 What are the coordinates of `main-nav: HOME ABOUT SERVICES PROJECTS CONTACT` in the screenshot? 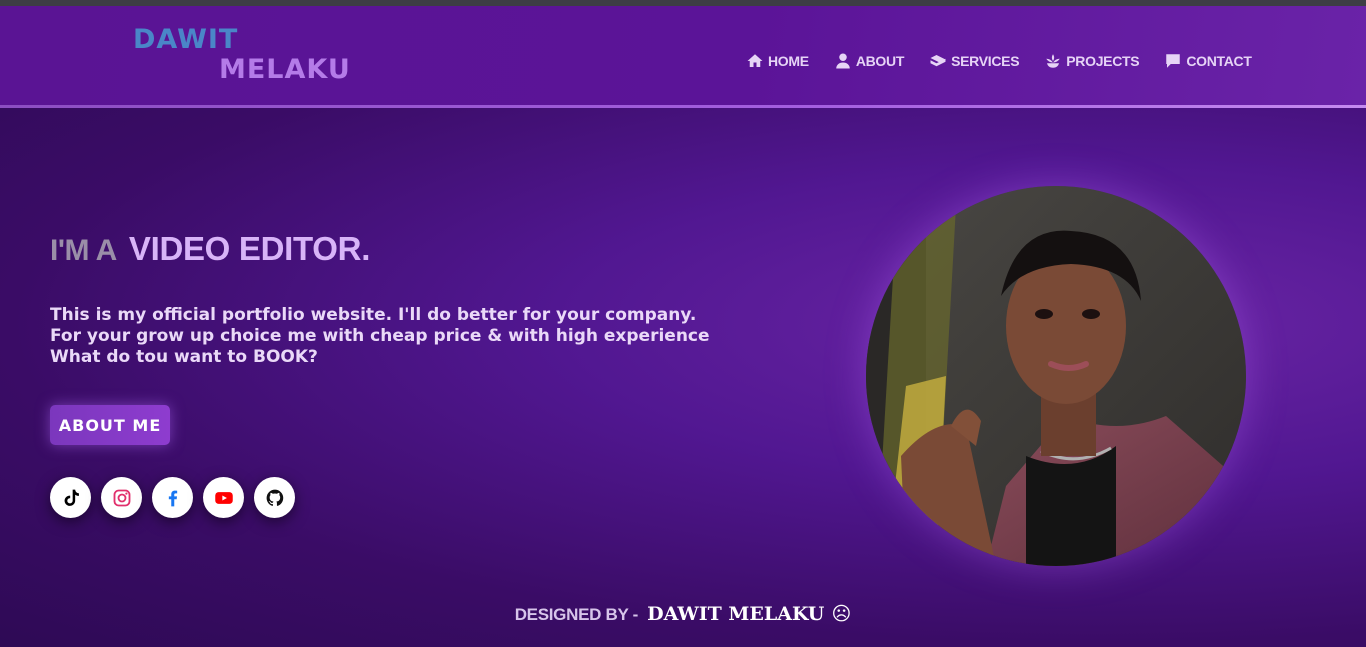 It's located at (1011, 61).